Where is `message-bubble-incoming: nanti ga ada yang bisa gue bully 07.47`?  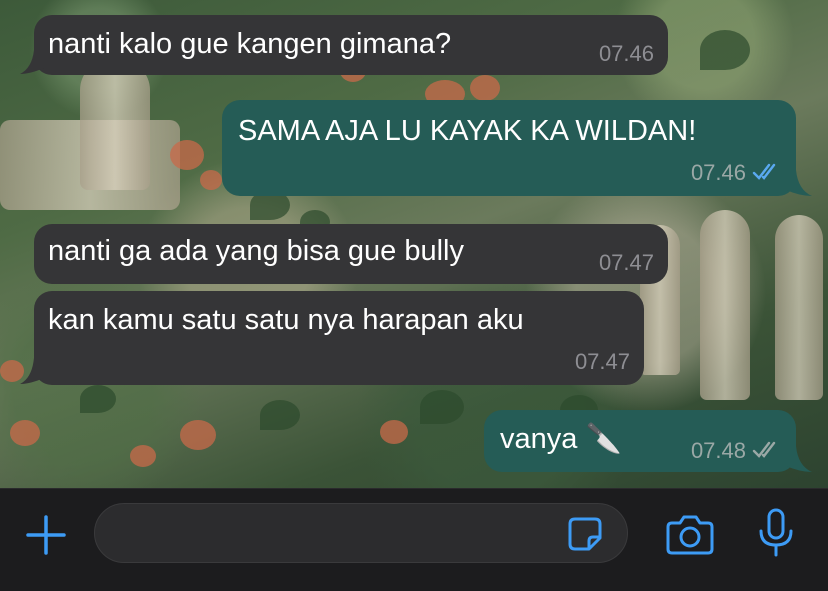 message-bubble-incoming: nanti ga ada yang bisa gue bully 07.47 is located at coordinates (351, 254).